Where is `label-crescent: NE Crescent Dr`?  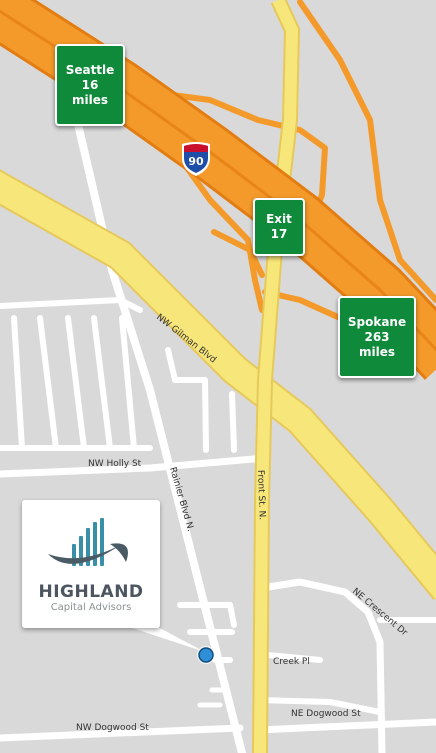 label-crescent: NE Crescent Dr is located at coordinates (379, 613).